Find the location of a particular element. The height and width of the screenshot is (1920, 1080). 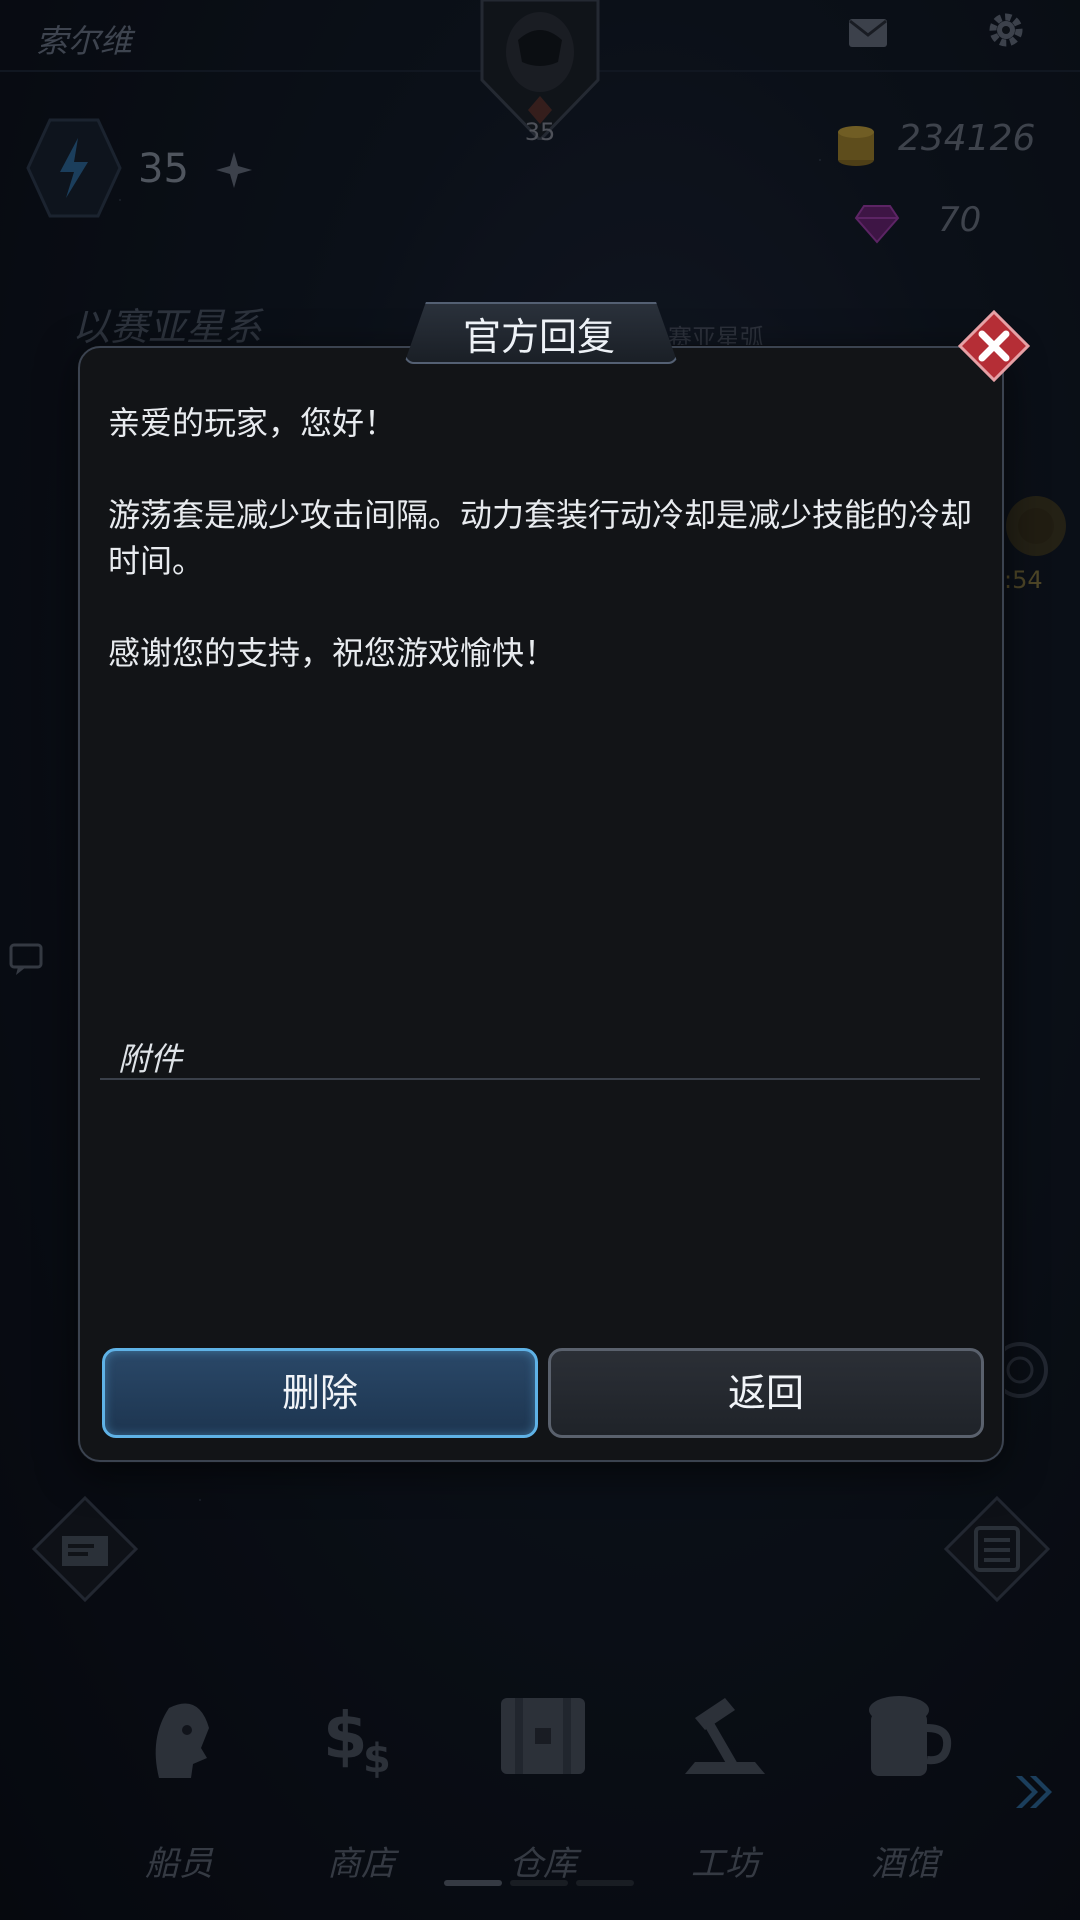

message-greeting: 亲爱的玩家，您好！ is located at coordinates (252, 423).